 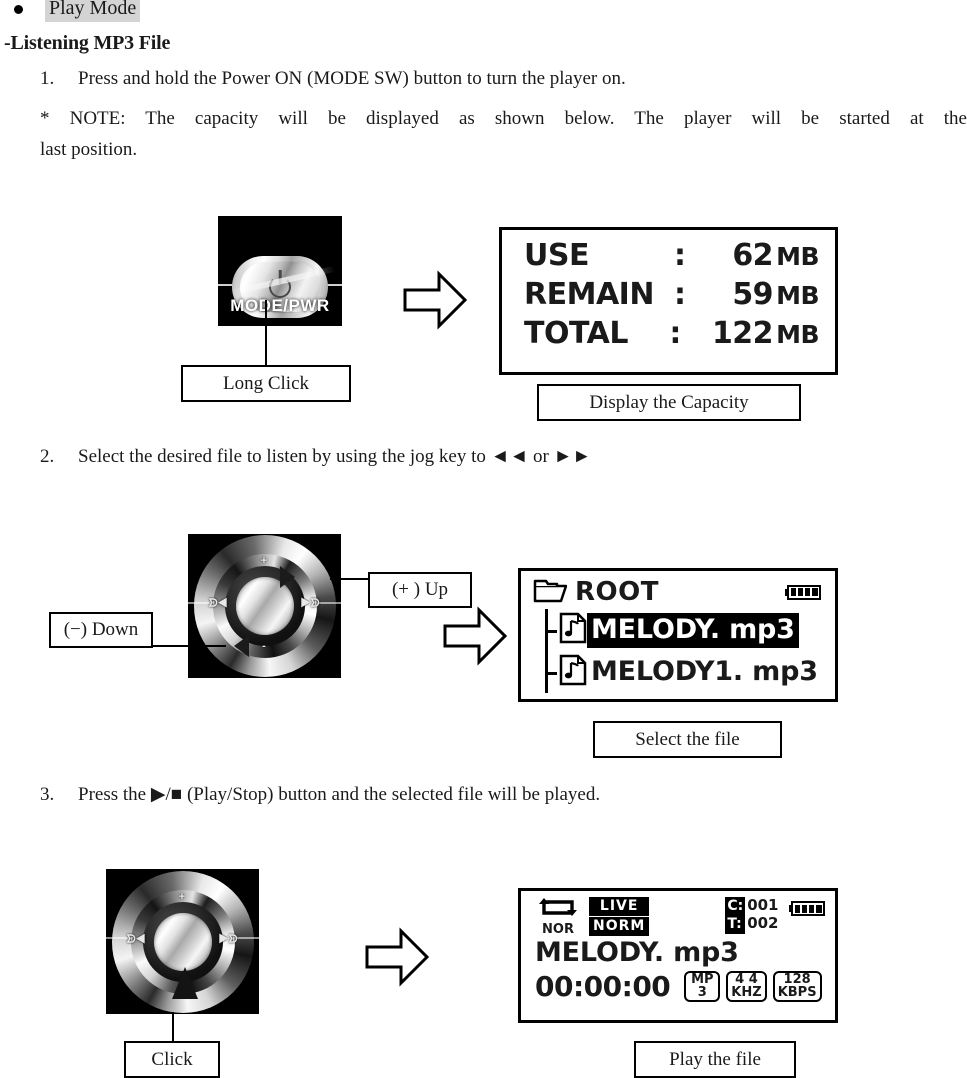 I want to click on lcd-file-browser-screen: ROOT MELODY. mp3 MELODY1. mp3, so click(x=678, y=635).